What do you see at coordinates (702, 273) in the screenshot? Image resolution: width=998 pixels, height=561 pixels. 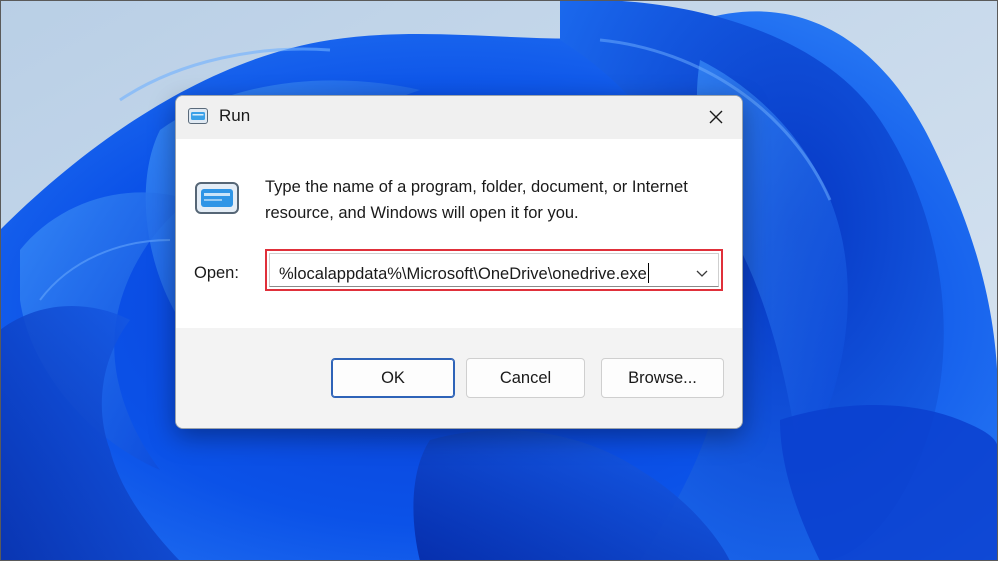 I see `chevron-down-icon` at bounding box center [702, 273].